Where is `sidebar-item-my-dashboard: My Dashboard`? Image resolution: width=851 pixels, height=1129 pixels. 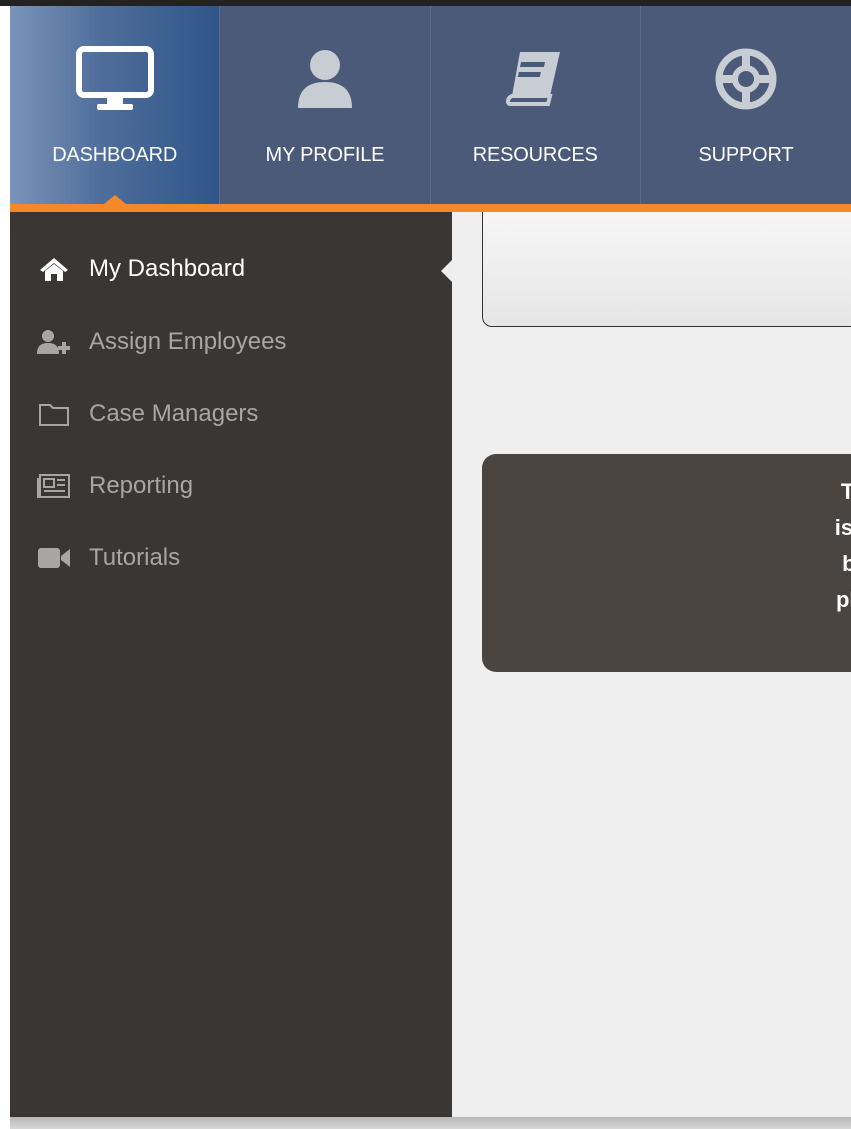 sidebar-item-my-dashboard: My Dashboard is located at coordinates (141, 269).